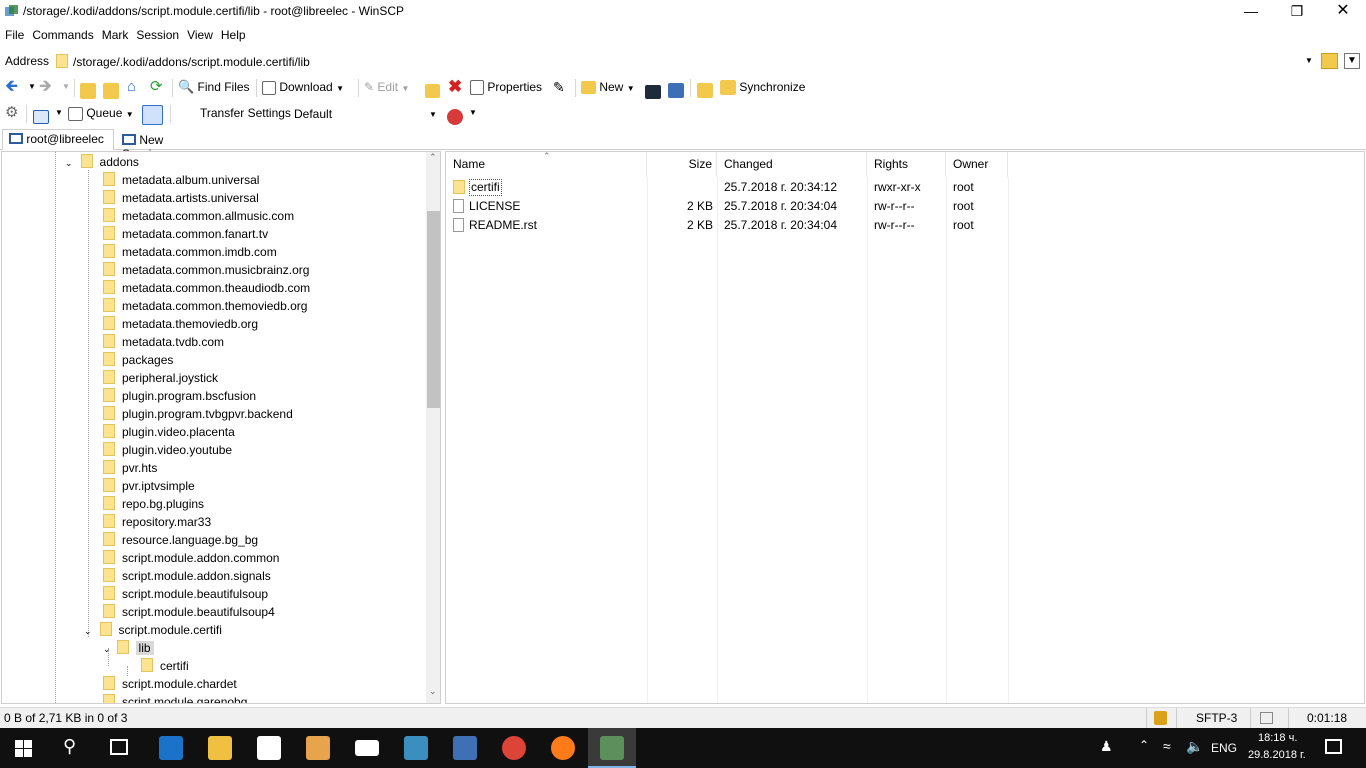 The image size is (1366, 768). What do you see at coordinates (676, 91) in the screenshot?
I see `putty-icon` at bounding box center [676, 91].